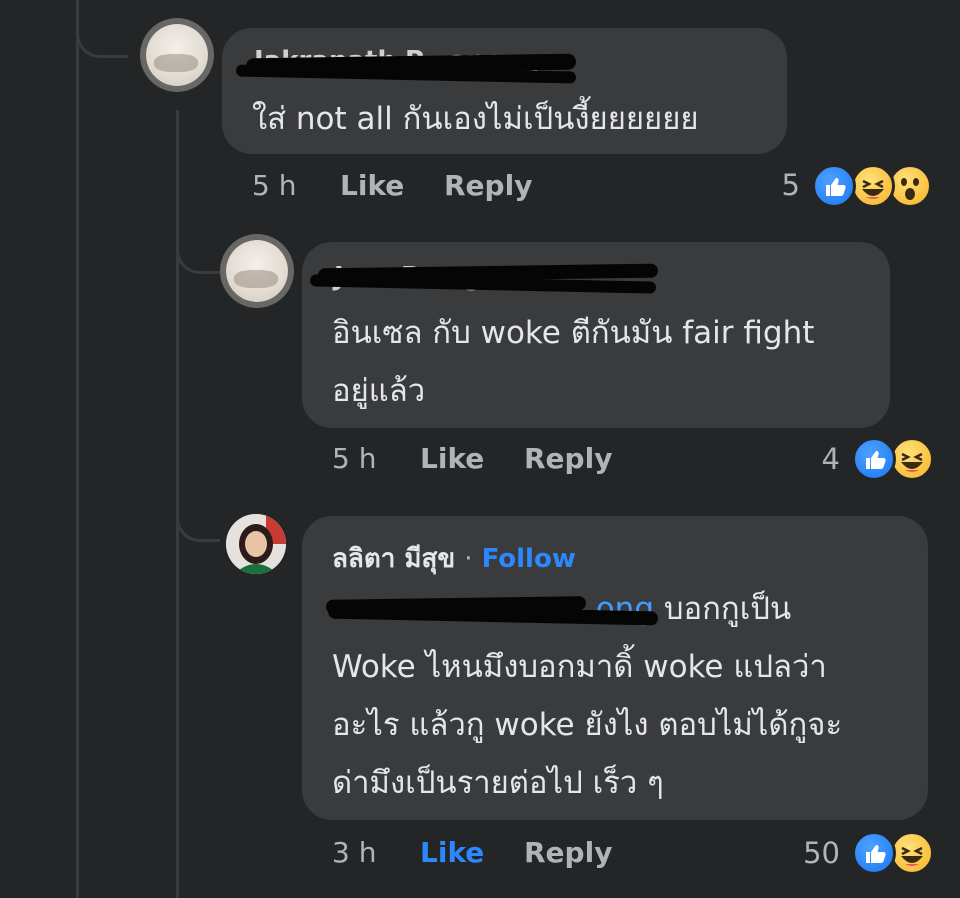 This screenshot has height=898, width=960. I want to click on comment-line: ด่ามึงเป็นรายต่อไป เร็ว ๆ, so click(498, 783).